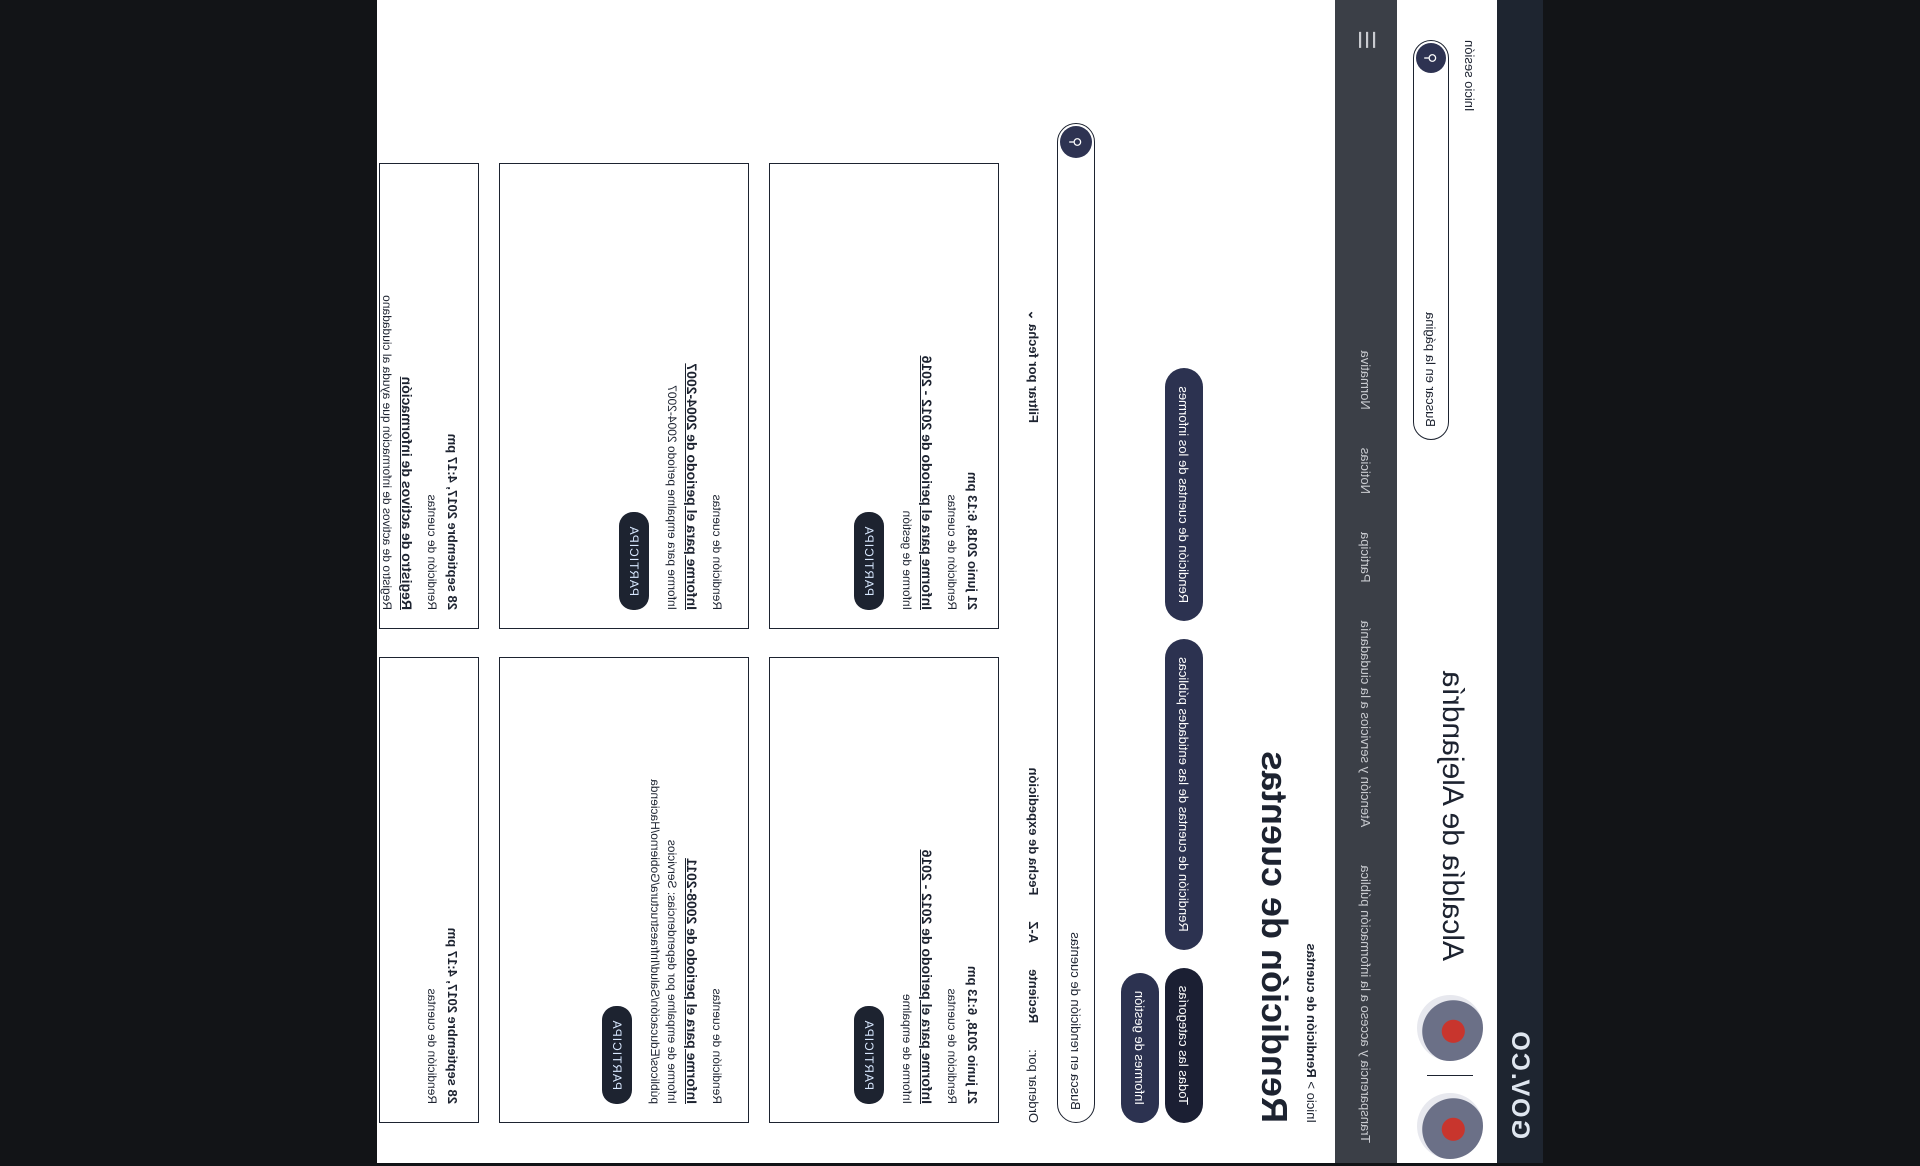  What do you see at coordinates (1311, 1108) in the screenshot?
I see `breadcrumb-home: Inicio` at bounding box center [1311, 1108].